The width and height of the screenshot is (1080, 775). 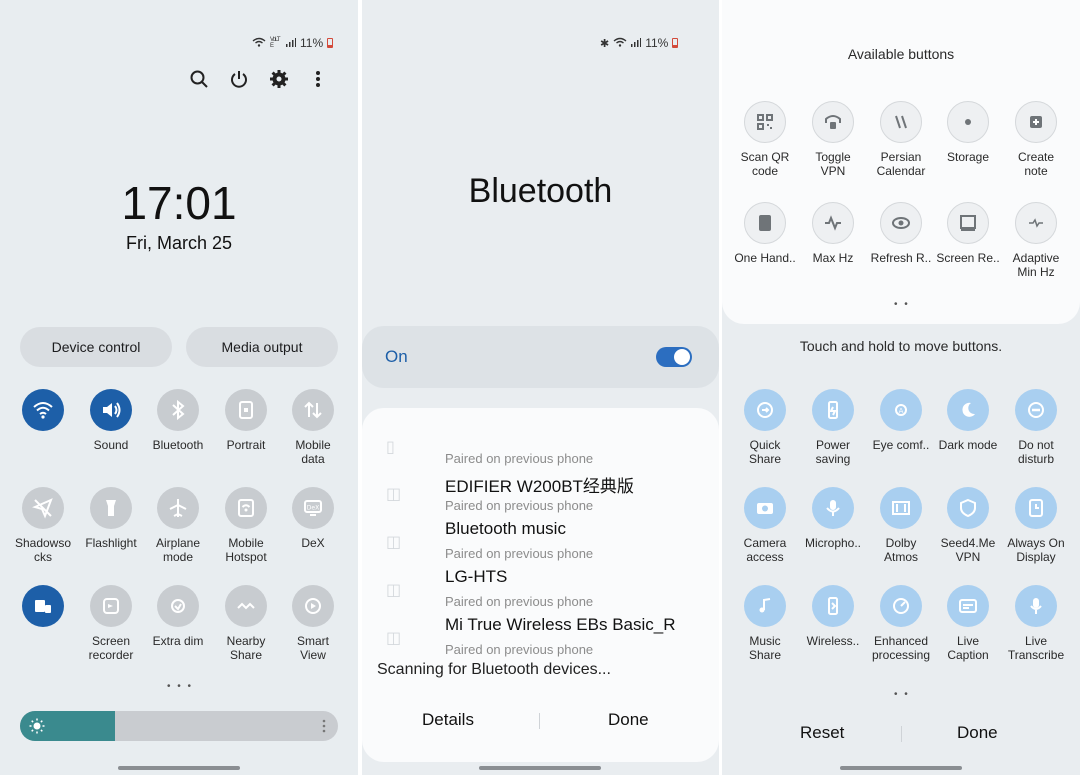 What do you see at coordinates (96, 347) in the screenshot?
I see `device-control-button: Device control` at bounding box center [96, 347].